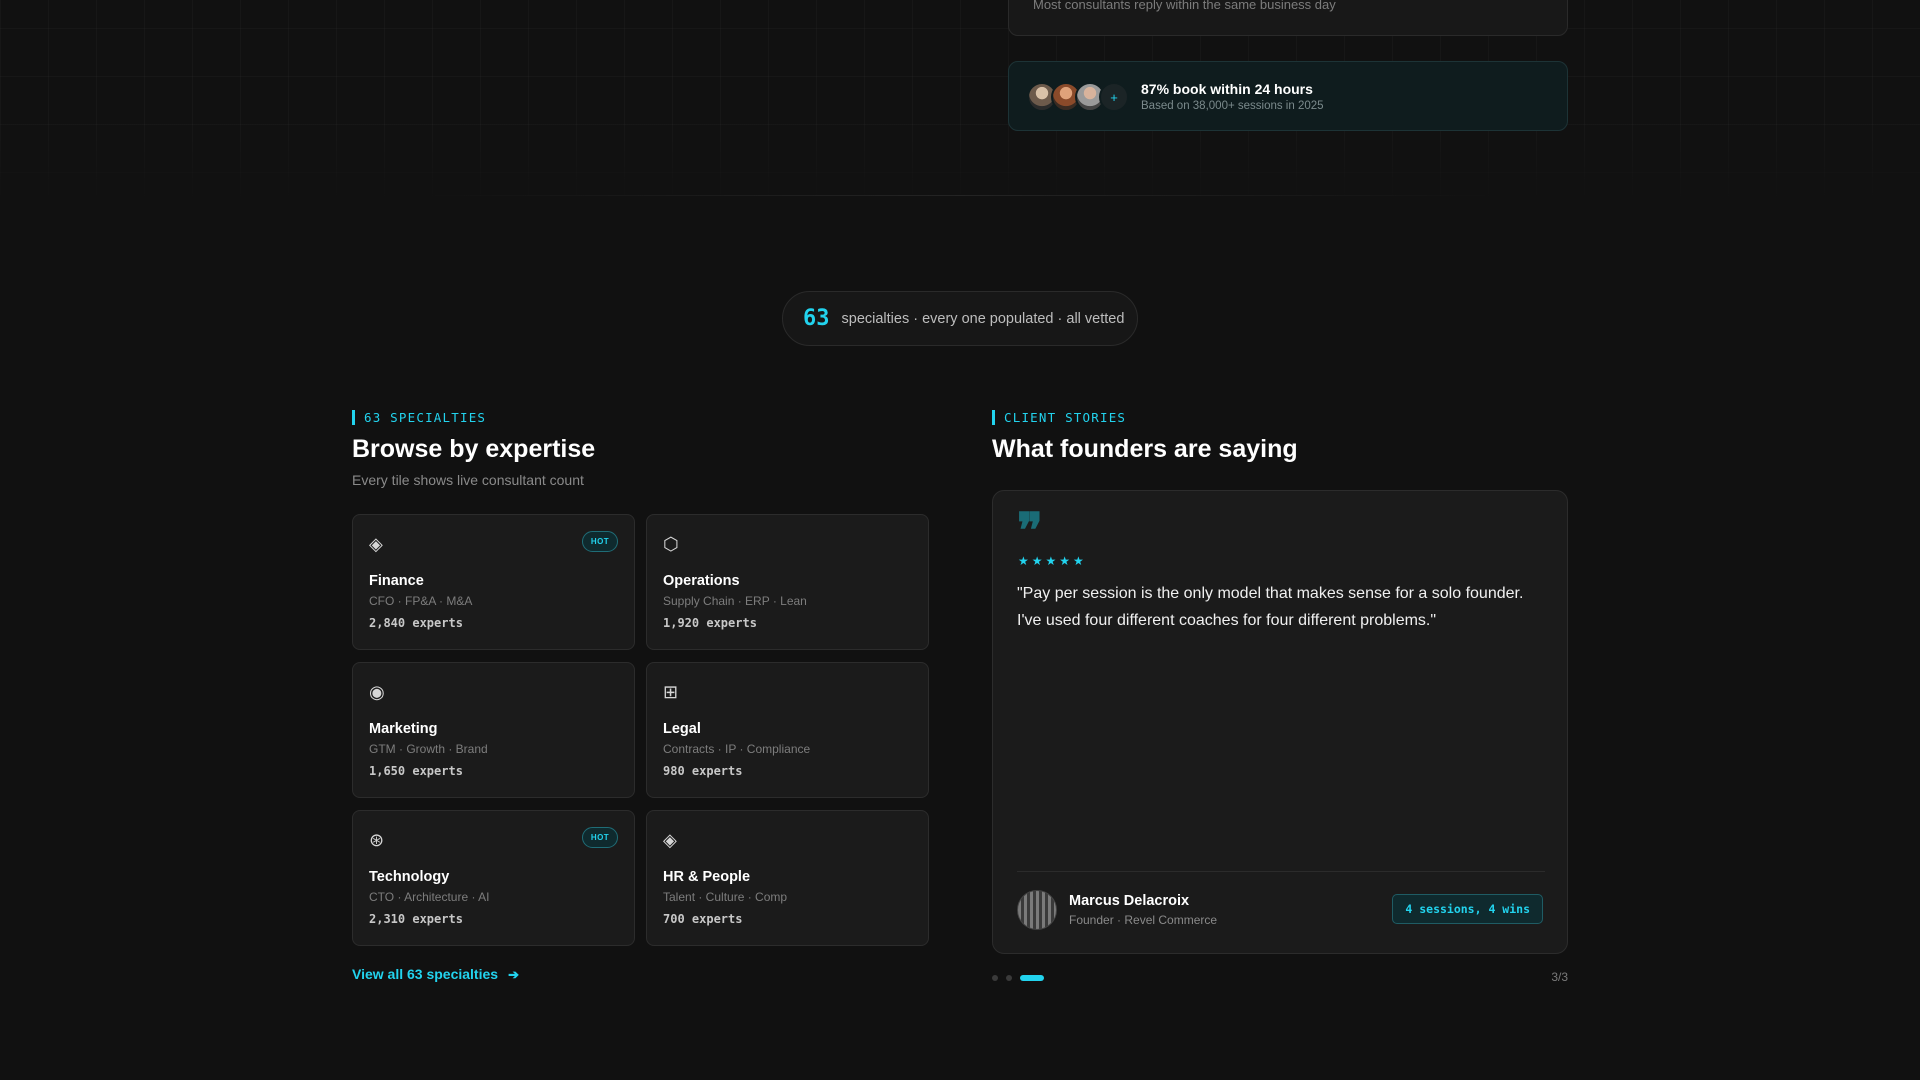  What do you see at coordinates (960, 160) in the screenshot?
I see `grid-fade` at bounding box center [960, 160].